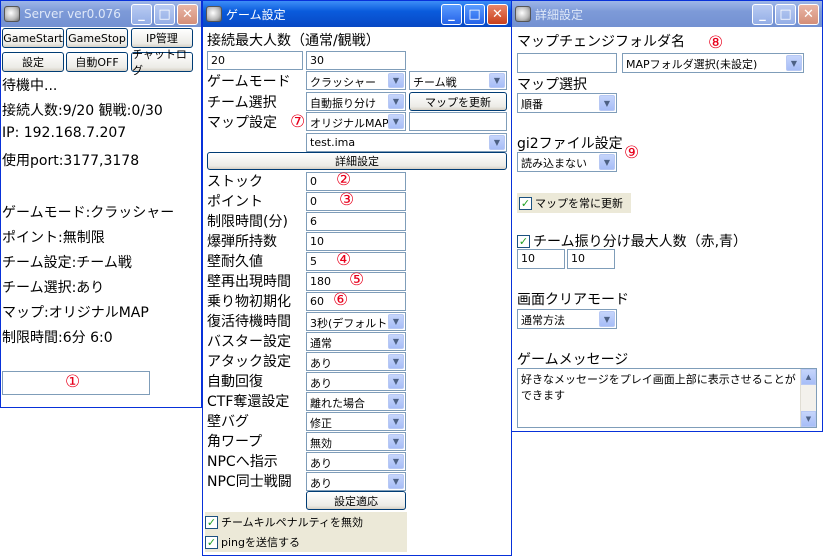 This screenshot has height=556, width=823. Describe the element at coordinates (356, 241) in the screenshot. I see `setting-input: 10` at that location.